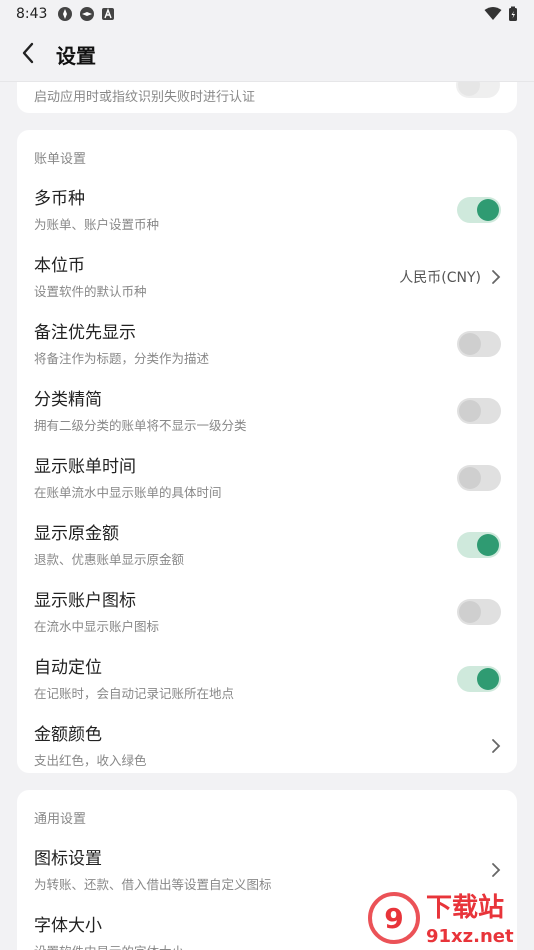  I want to click on setting-title: 多币种, so click(59, 199).